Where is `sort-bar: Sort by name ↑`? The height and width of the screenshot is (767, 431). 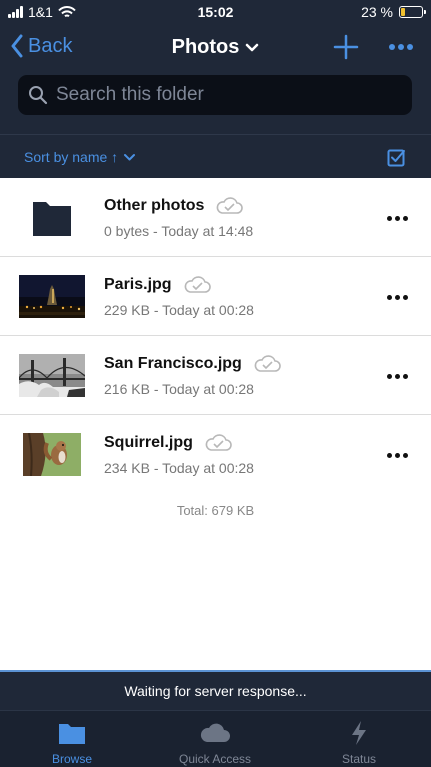 sort-bar: Sort by name ↑ is located at coordinates (215, 156).